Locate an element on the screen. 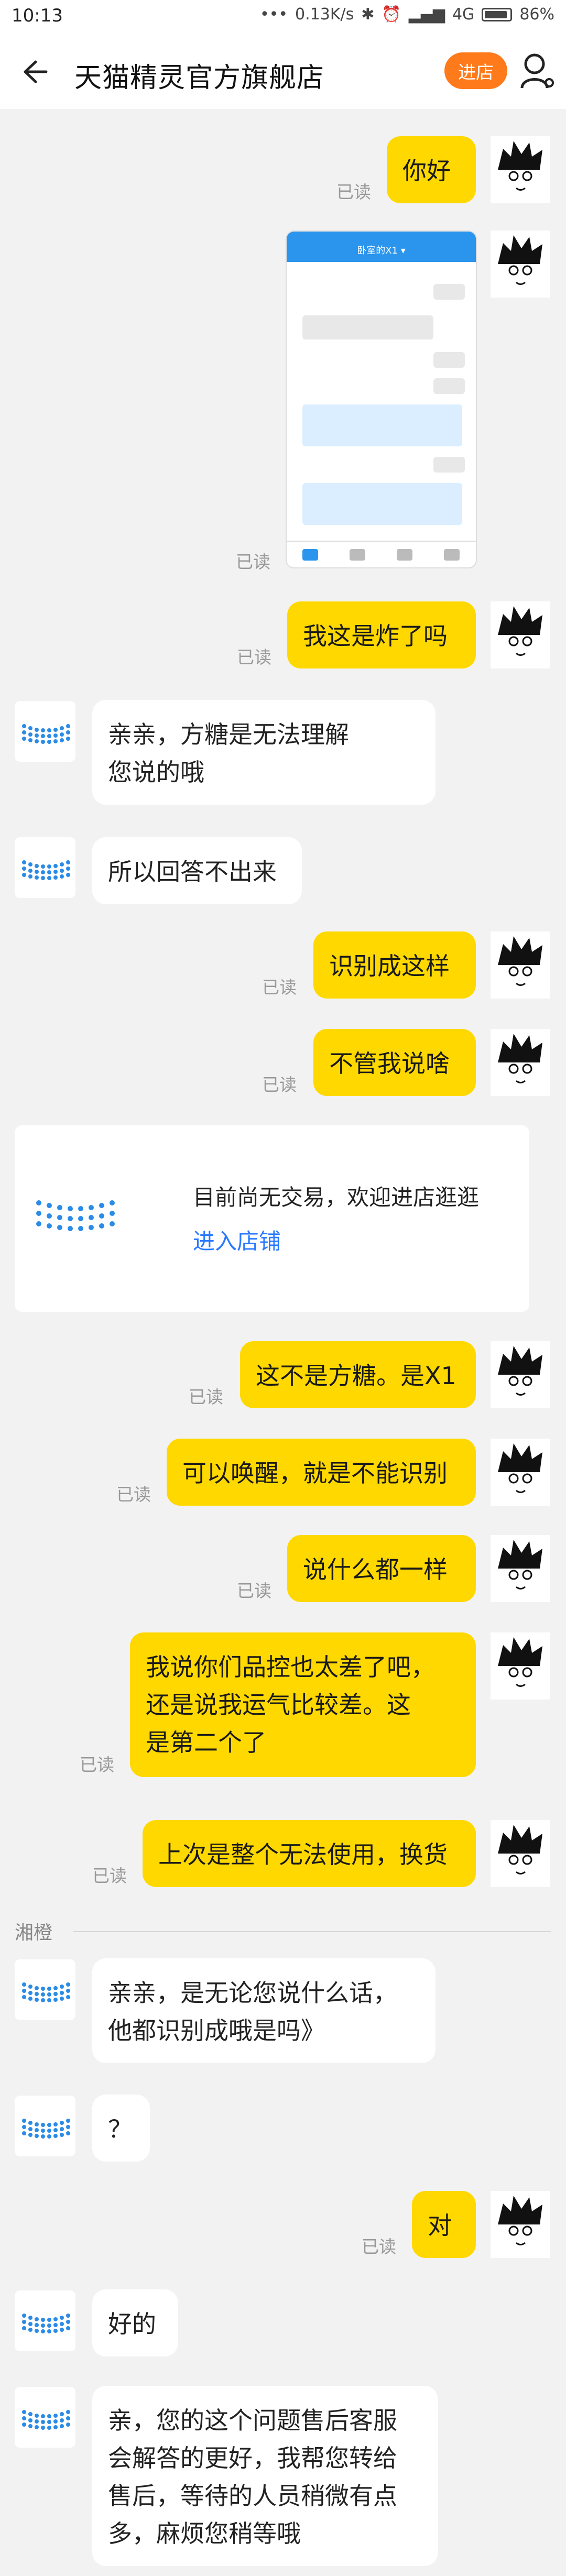 This screenshot has width=566, height=2576. chat-title: 天猫精灵官方旗舰店 is located at coordinates (199, 78).